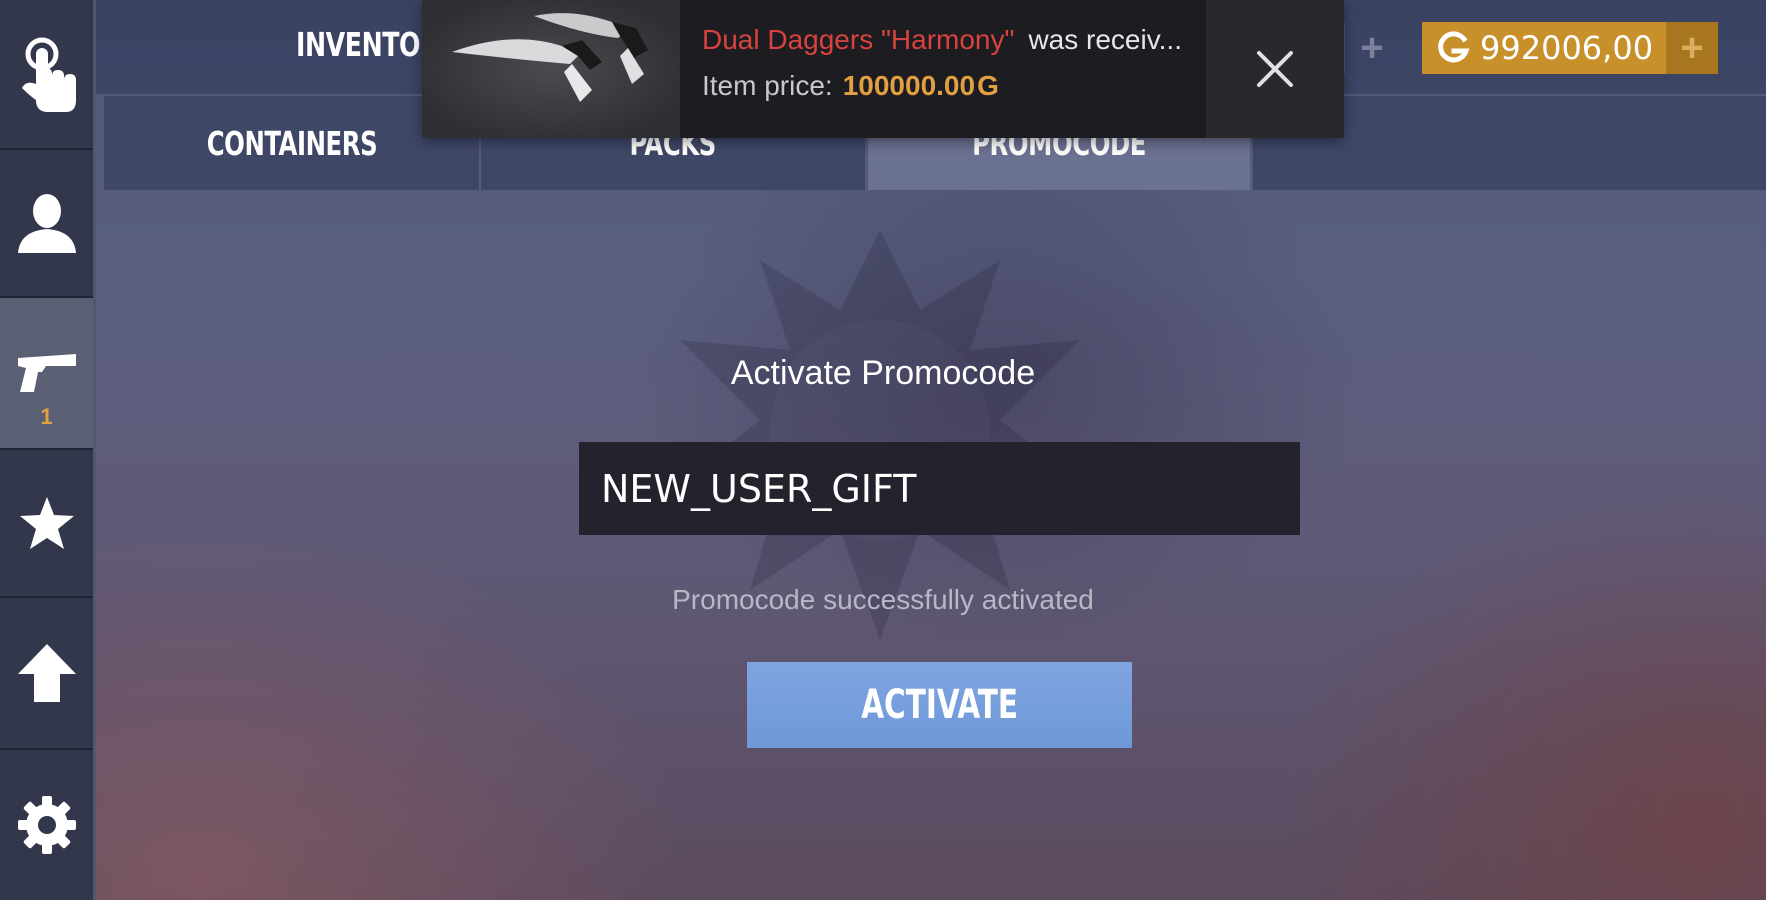 This screenshot has height=900, width=1766. I want to click on promocode-status: Promocode successfully activated, so click(883, 599).